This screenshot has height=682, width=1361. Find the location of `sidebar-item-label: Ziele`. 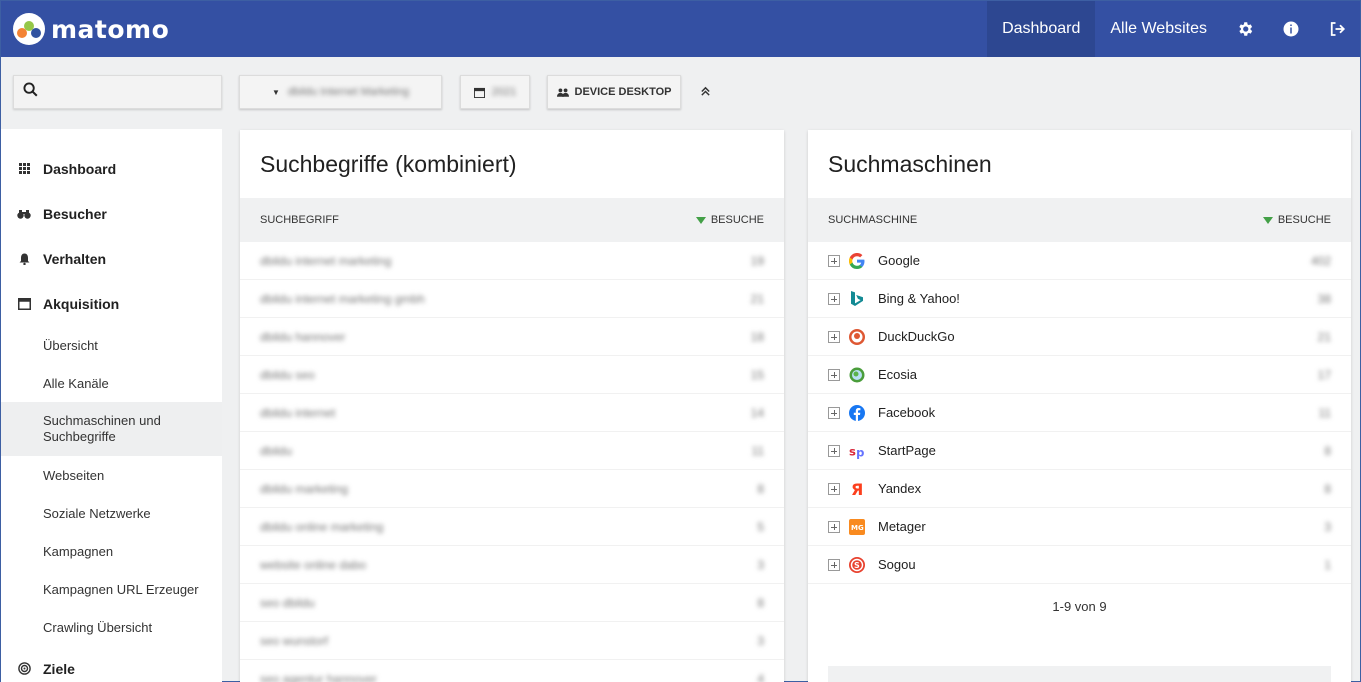

sidebar-item-label: Ziele is located at coordinates (59, 668).